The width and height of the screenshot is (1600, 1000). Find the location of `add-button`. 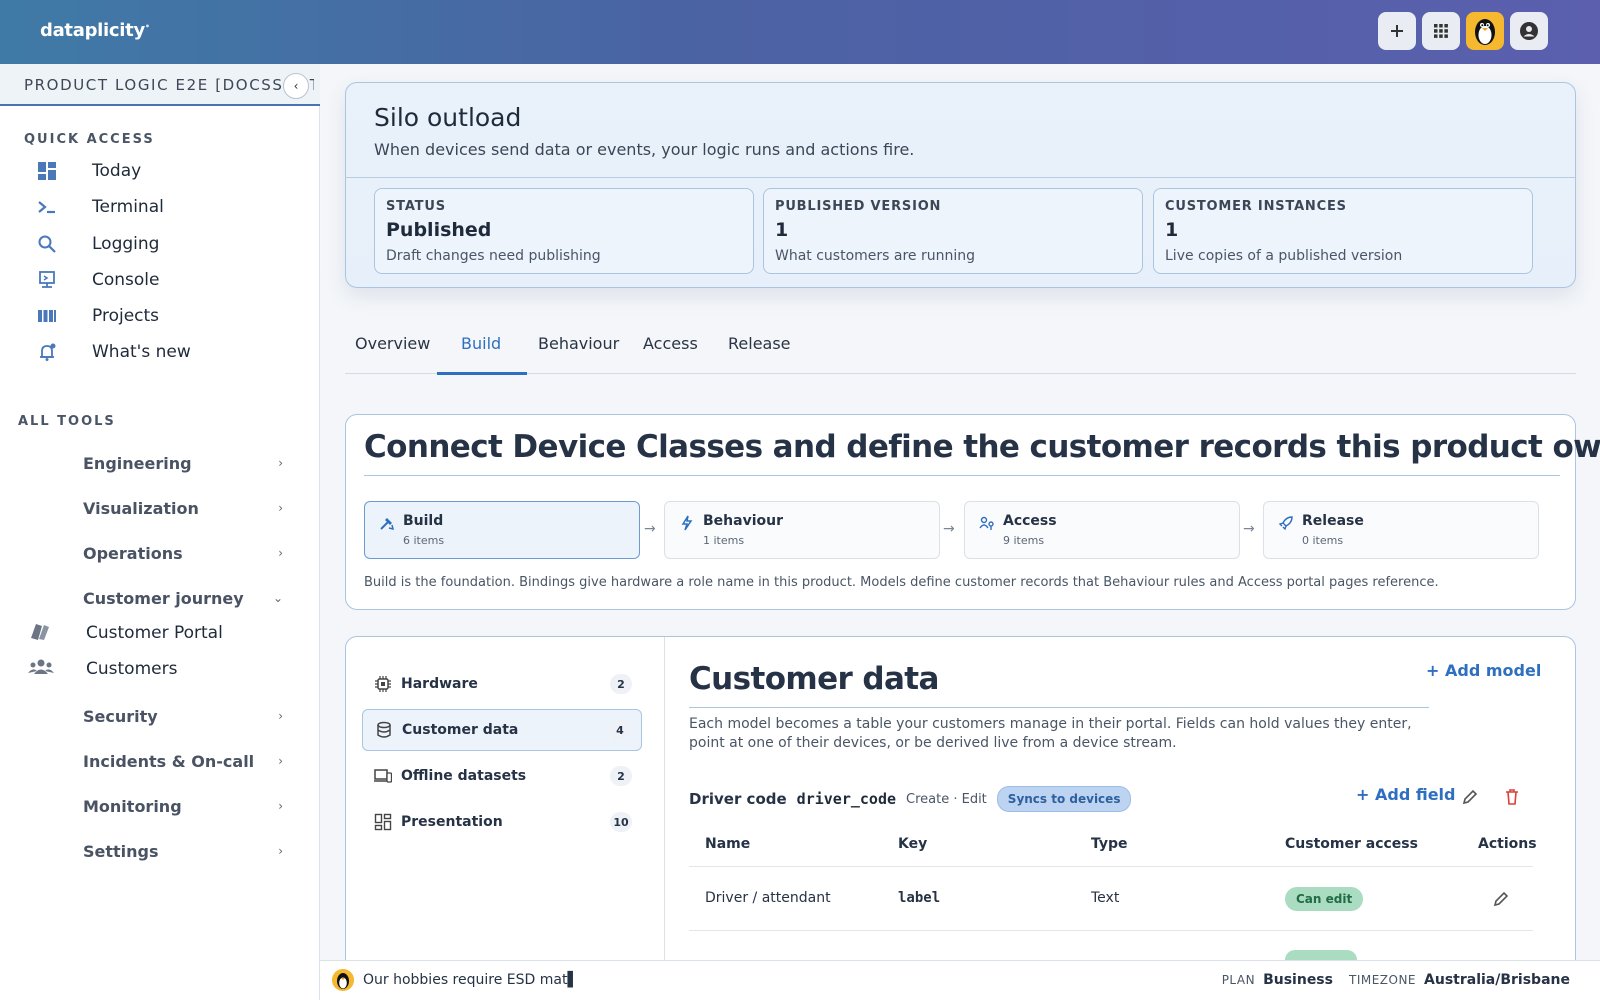

add-button is located at coordinates (1397, 31).